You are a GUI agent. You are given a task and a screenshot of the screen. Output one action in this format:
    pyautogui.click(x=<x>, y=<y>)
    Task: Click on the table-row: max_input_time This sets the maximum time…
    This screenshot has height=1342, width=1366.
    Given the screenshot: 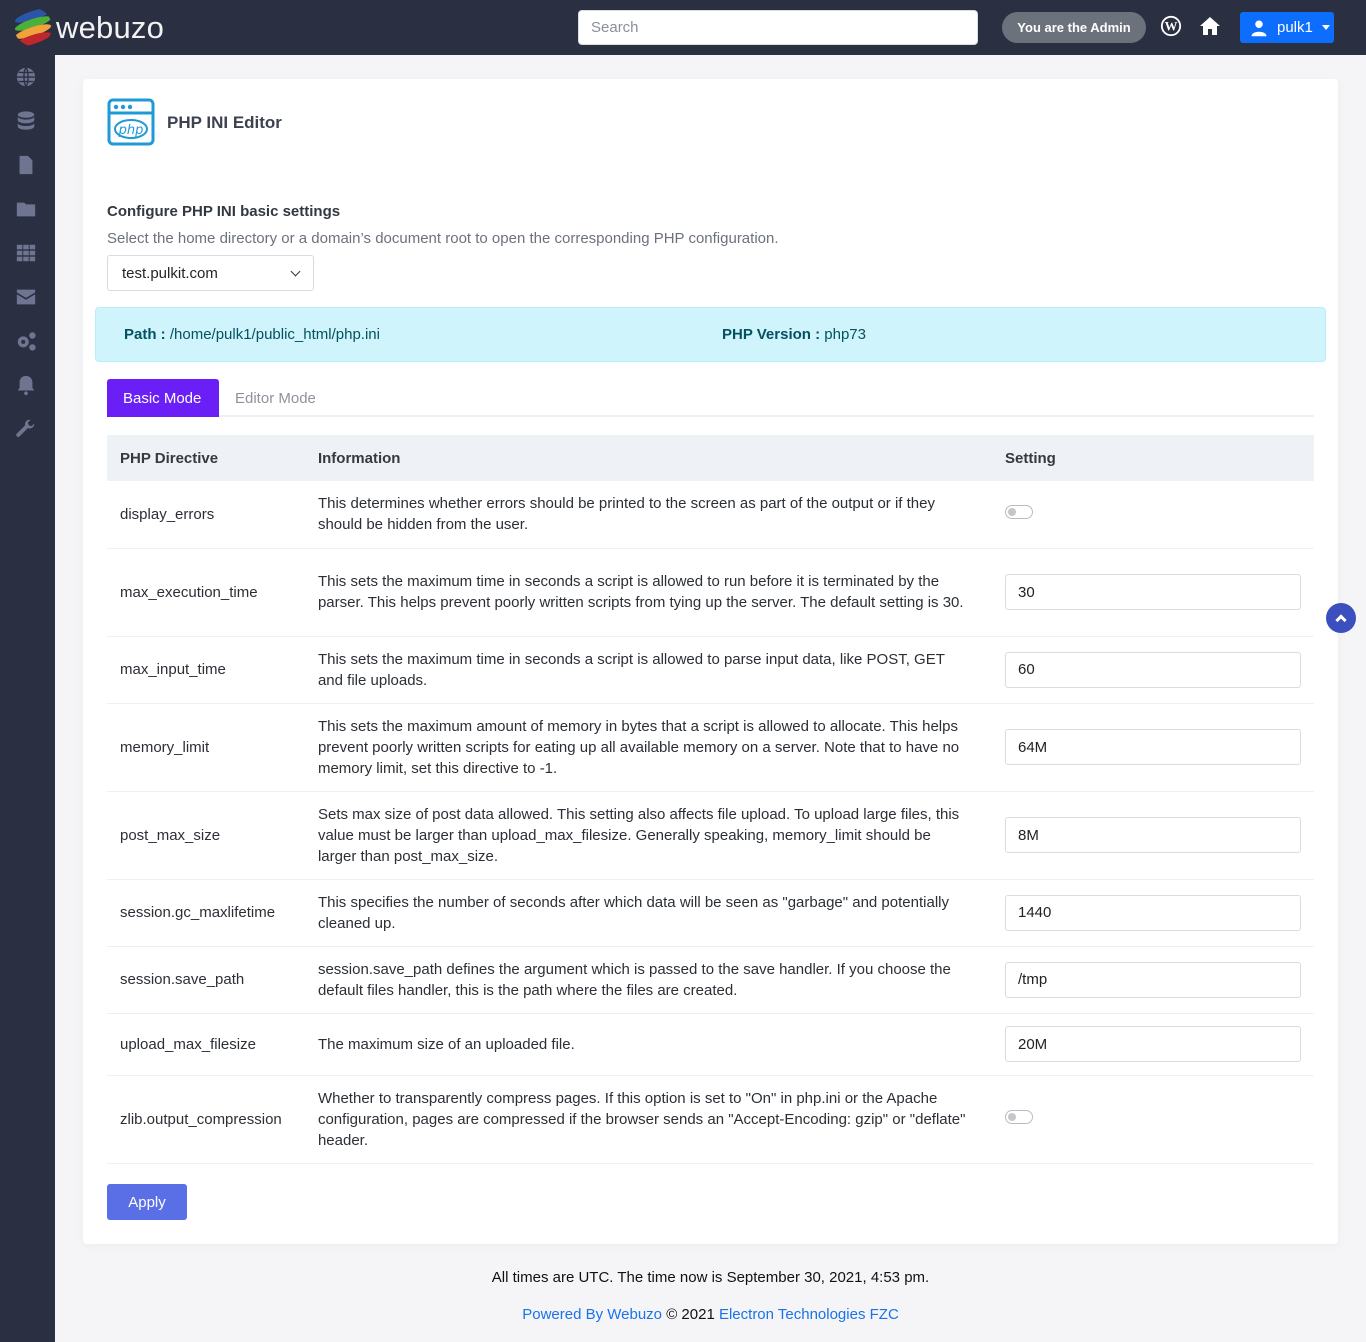 What is the action you would take?
    pyautogui.click(x=710, y=670)
    